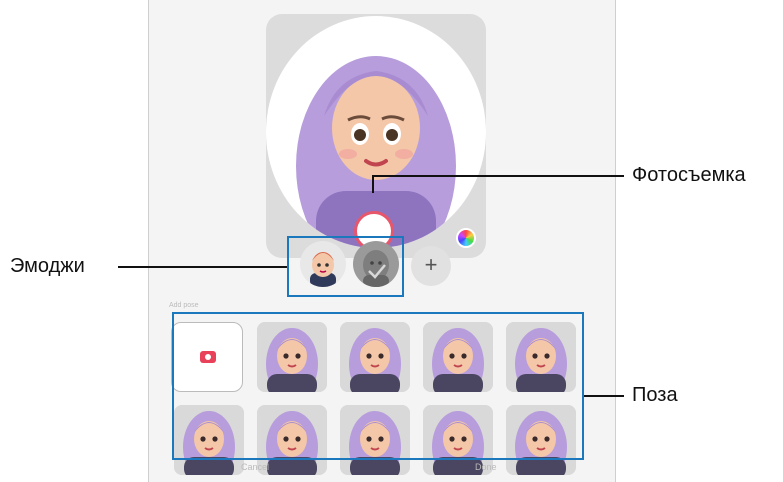 This screenshot has height=482, width=783. Describe the element at coordinates (345, 266) in the screenshot. I see `emoji-callout-box` at that location.